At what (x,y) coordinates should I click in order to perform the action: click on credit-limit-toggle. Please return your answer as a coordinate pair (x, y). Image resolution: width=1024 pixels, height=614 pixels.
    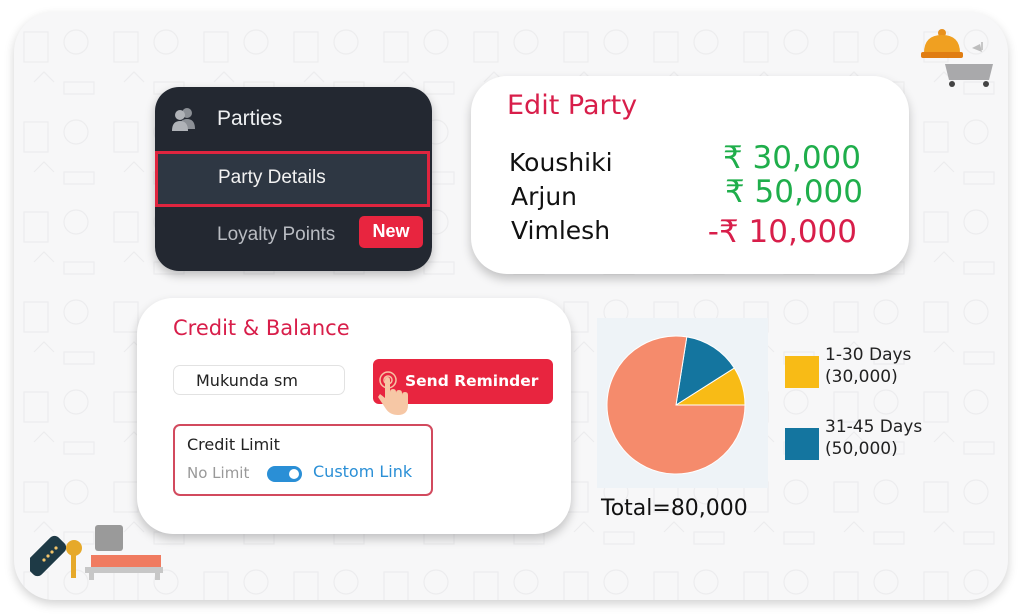
    Looking at the image, I should click on (284, 474).